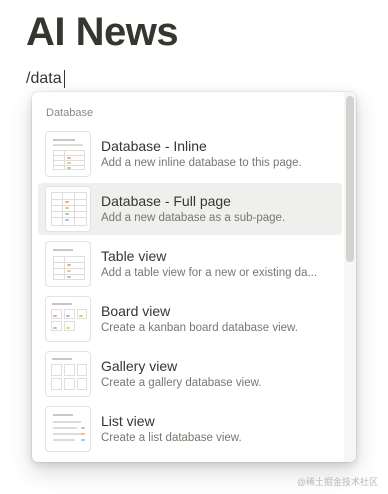 The width and height of the screenshot is (388, 494). Describe the element at coordinates (136, 311) in the screenshot. I see `menu-item-title: Board view` at that location.